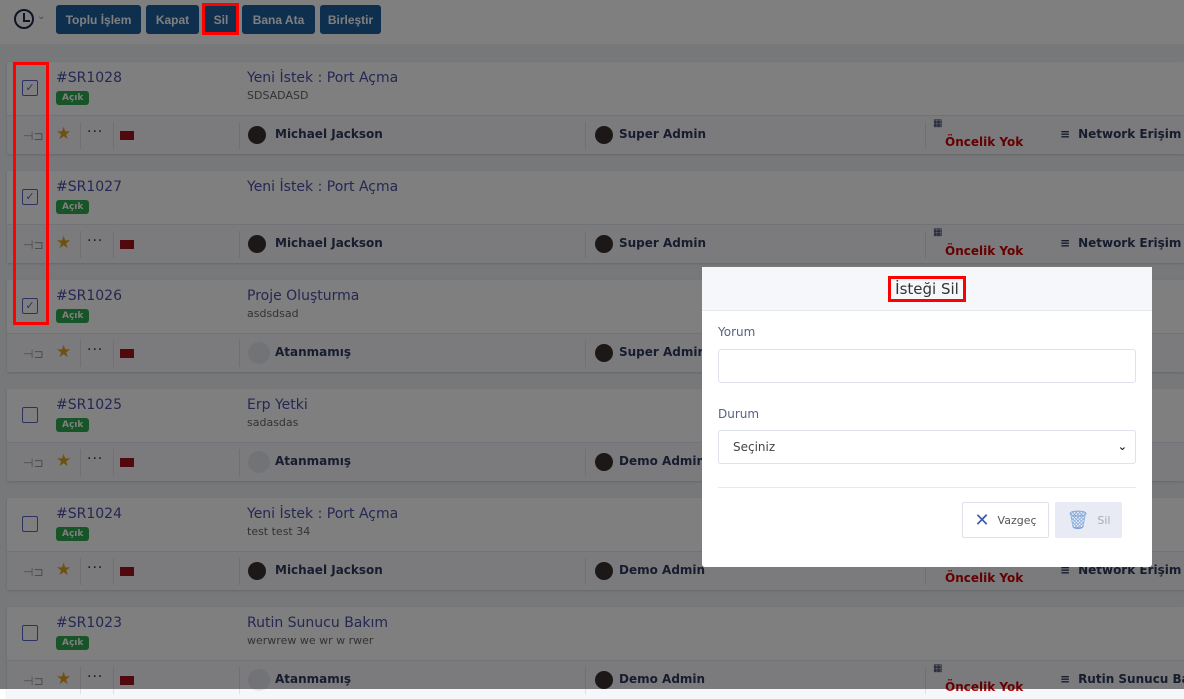 Image resolution: width=1184 pixels, height=699 pixels. I want to click on highlight-delete-button, so click(220, 19).